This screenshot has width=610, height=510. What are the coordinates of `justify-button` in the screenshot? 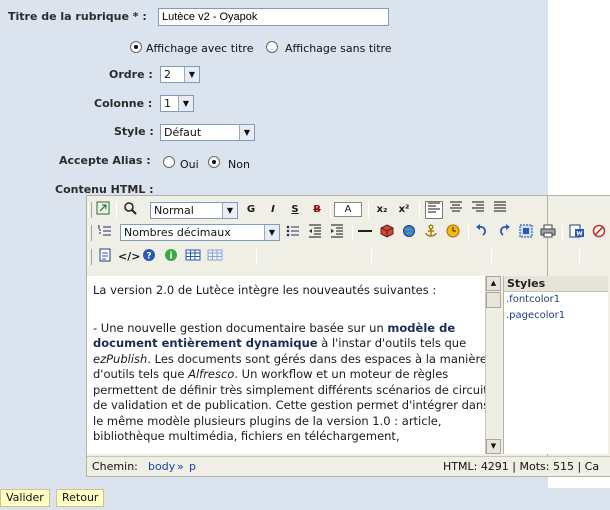 It's located at (500, 210).